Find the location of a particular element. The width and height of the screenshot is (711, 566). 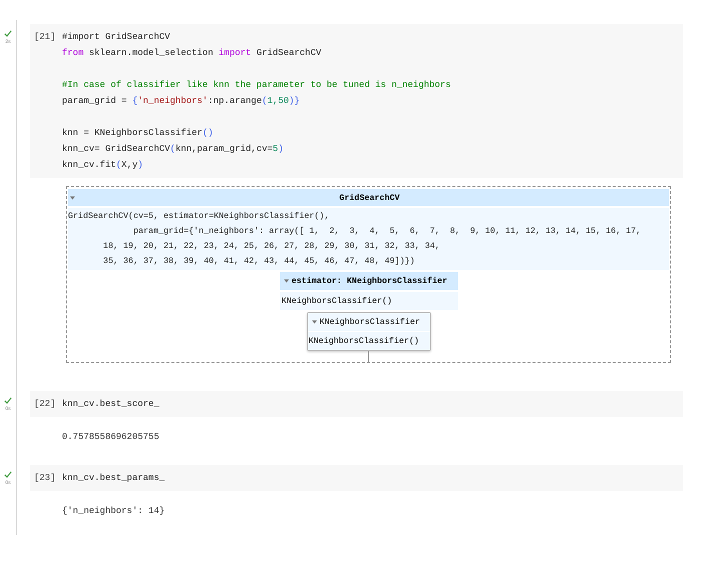

estimator-header: KNeighborsClassifier is located at coordinates (369, 322).